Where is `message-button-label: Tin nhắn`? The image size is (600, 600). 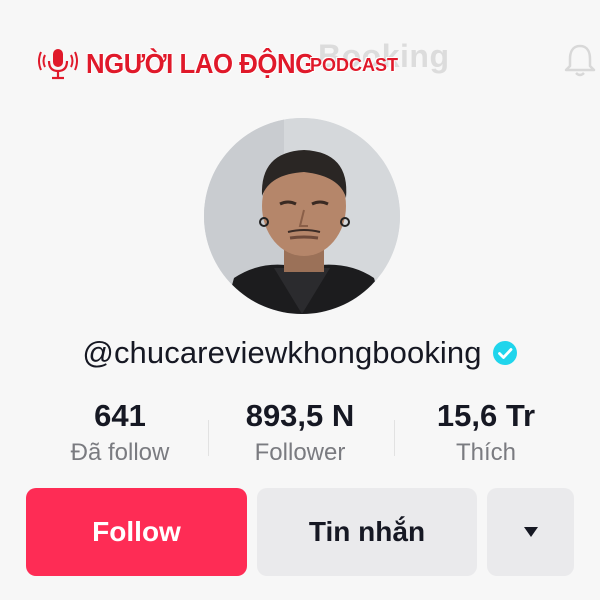 message-button-label: Tin nhắn is located at coordinates (367, 531).